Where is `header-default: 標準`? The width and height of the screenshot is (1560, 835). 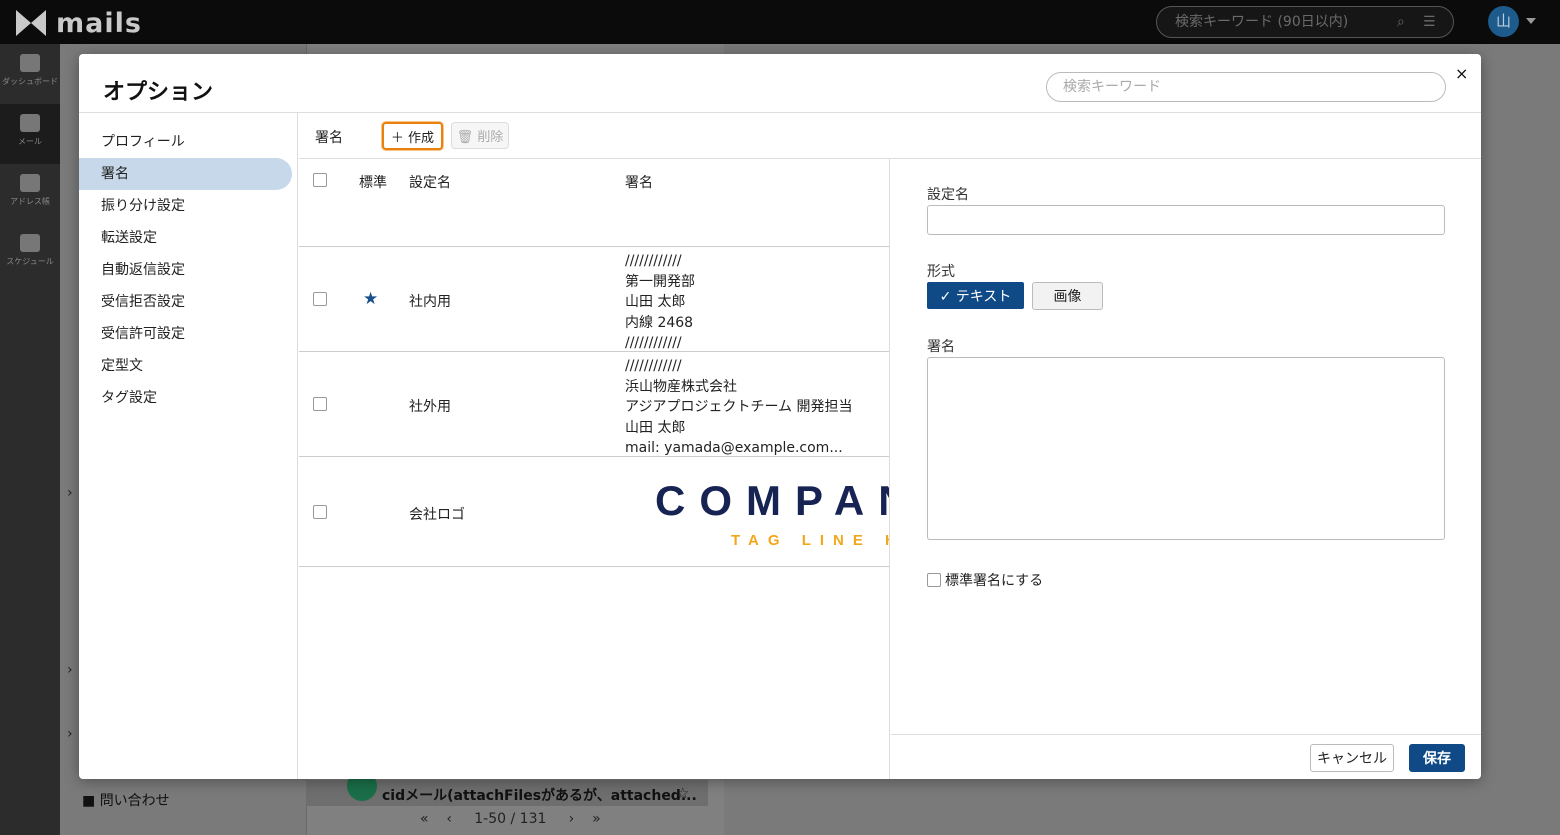
header-default: 標準 is located at coordinates (373, 183).